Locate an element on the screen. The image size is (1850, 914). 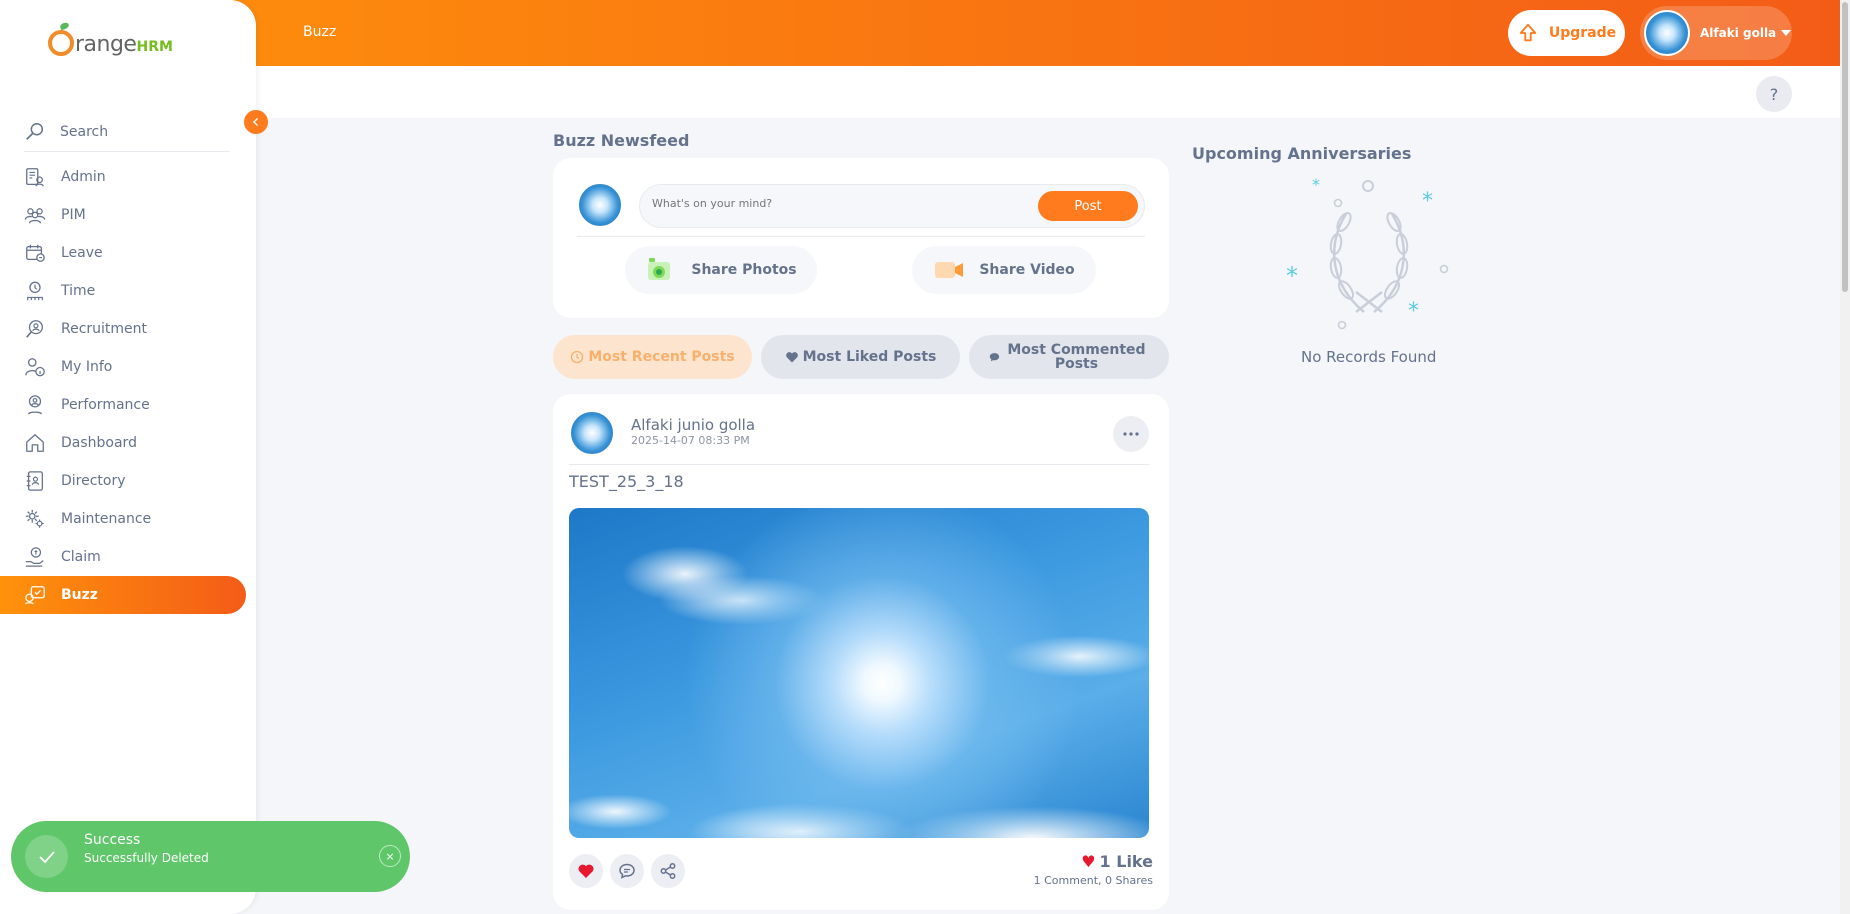
sidebar-item-directory: Directory is located at coordinates (123, 481).